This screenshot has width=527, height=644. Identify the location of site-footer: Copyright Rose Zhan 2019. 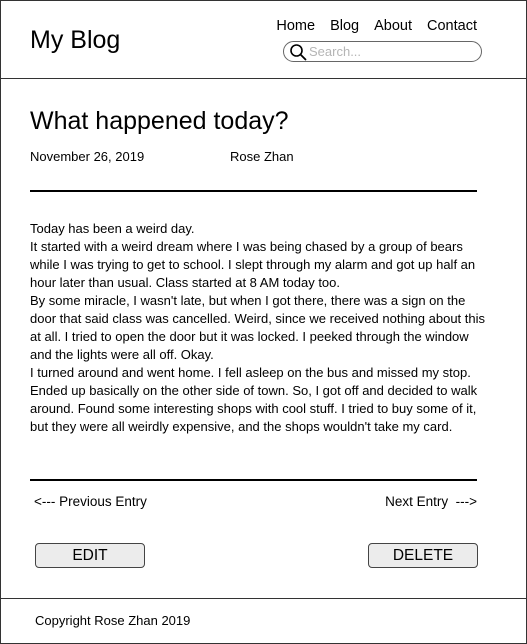
(263, 621).